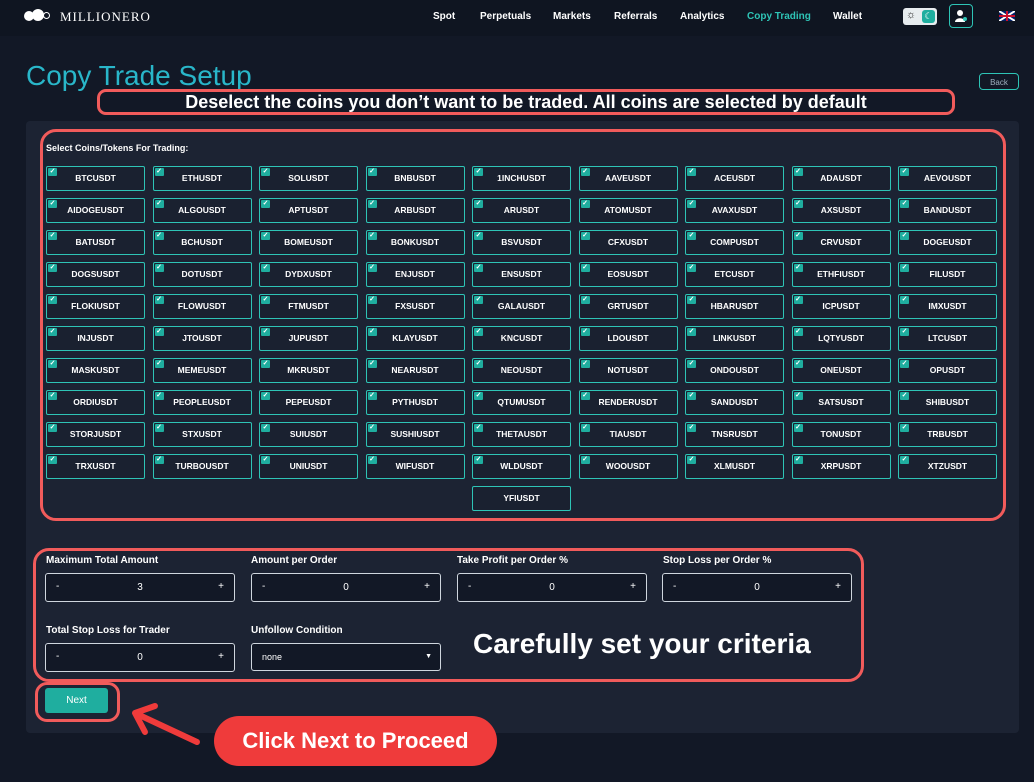 This screenshot has width=1034, height=782. What do you see at coordinates (95, 434) in the screenshot?
I see `coin-checkbox: ✓ STORJUSDT` at bounding box center [95, 434].